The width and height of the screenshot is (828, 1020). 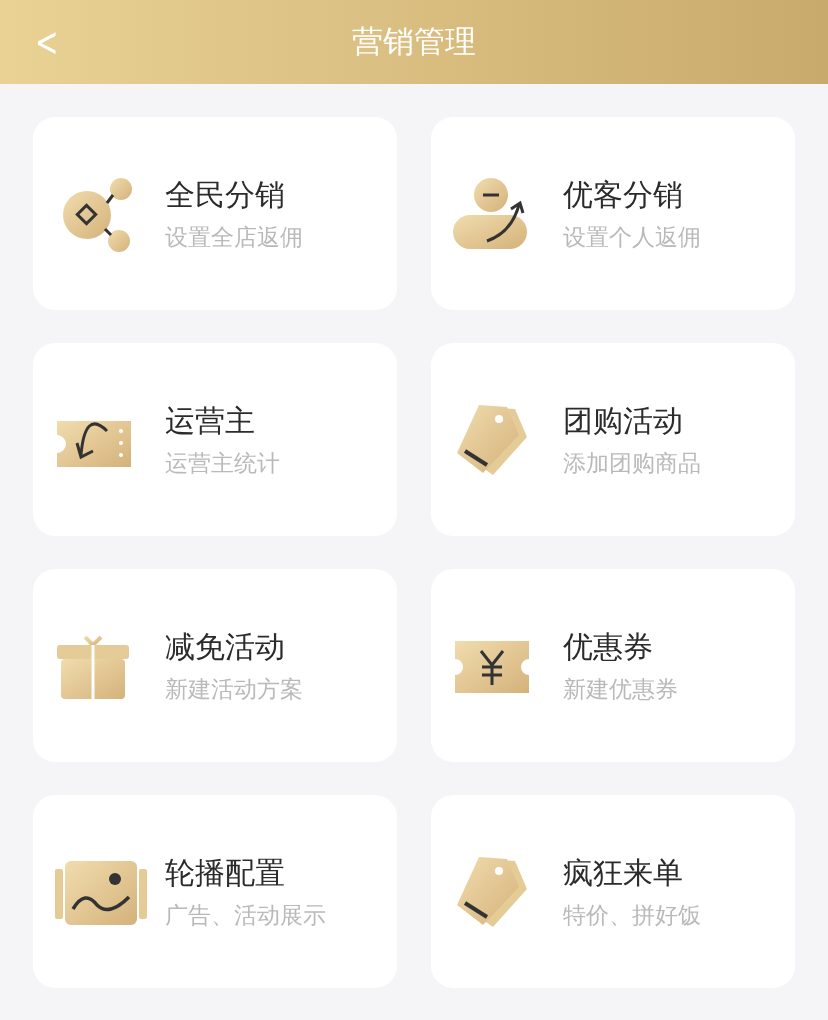 I want to click on menu-card: 优客分销 设置个人返佣, so click(x=613, y=213).